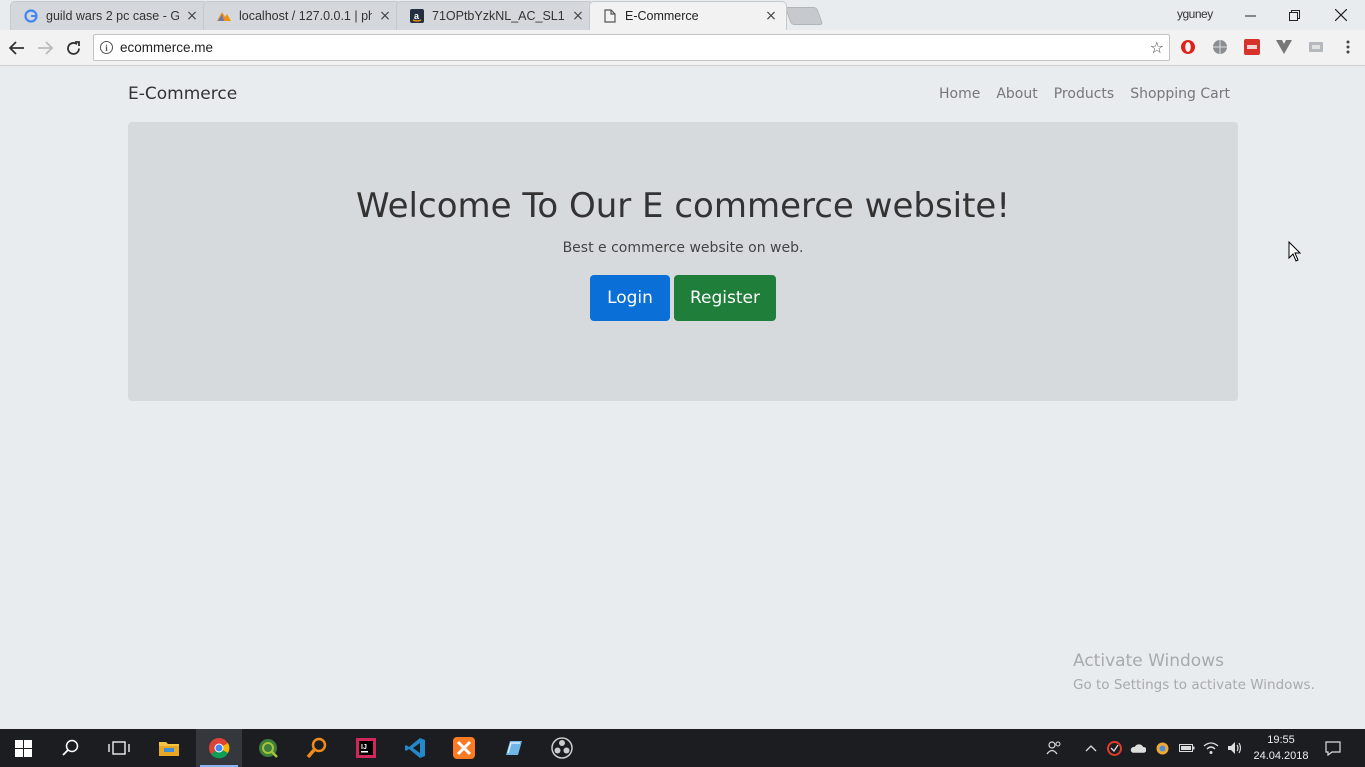 The image size is (1365, 767). I want to click on people-icon, so click(1054, 748).